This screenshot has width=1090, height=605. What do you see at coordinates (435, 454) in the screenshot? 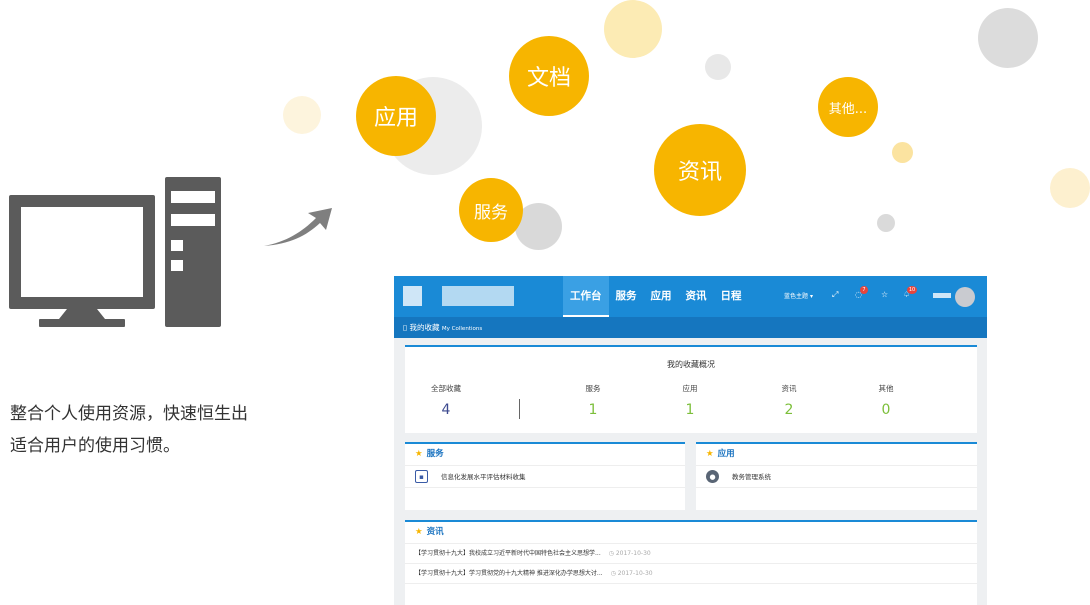
I see `card-title: 服务` at bounding box center [435, 454].